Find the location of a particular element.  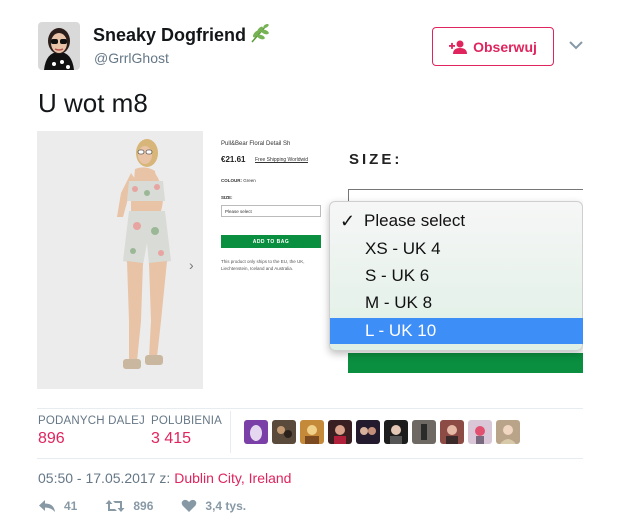

dropdown-option-selected: L - UK 10 is located at coordinates (456, 331).